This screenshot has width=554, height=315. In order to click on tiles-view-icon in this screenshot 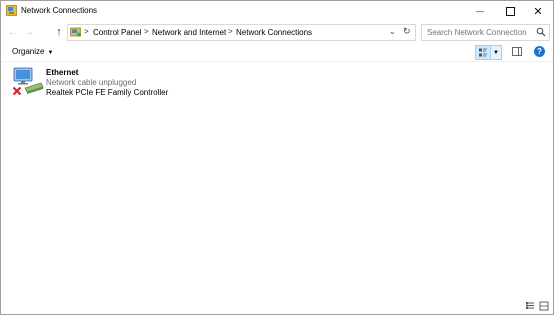, I will do `click(483, 52)`.